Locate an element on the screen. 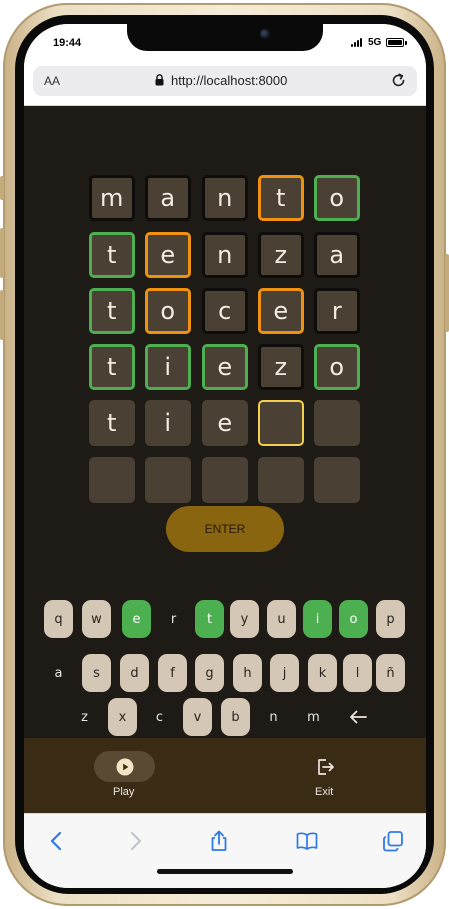 This screenshot has height=909, width=449. key-y: y is located at coordinates (244, 619).